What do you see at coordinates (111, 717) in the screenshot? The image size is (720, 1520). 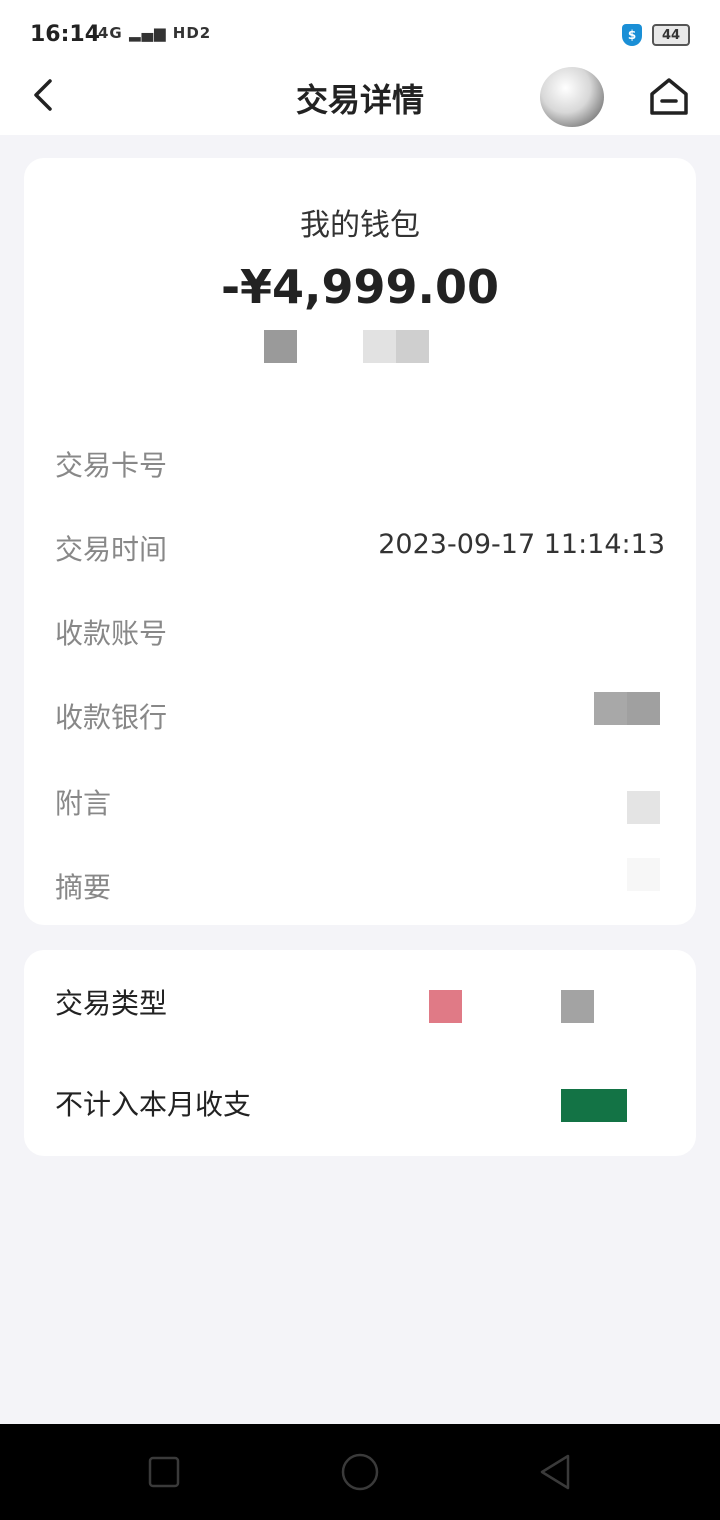 I see `label-payee-bank: 收款银行` at bounding box center [111, 717].